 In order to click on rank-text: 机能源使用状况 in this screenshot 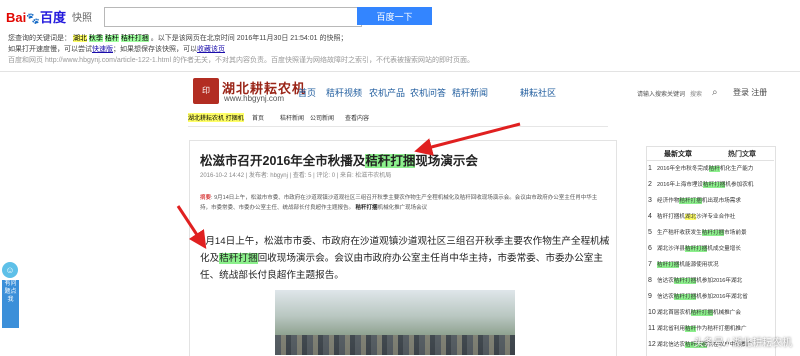, I will do `click(699, 265)`.